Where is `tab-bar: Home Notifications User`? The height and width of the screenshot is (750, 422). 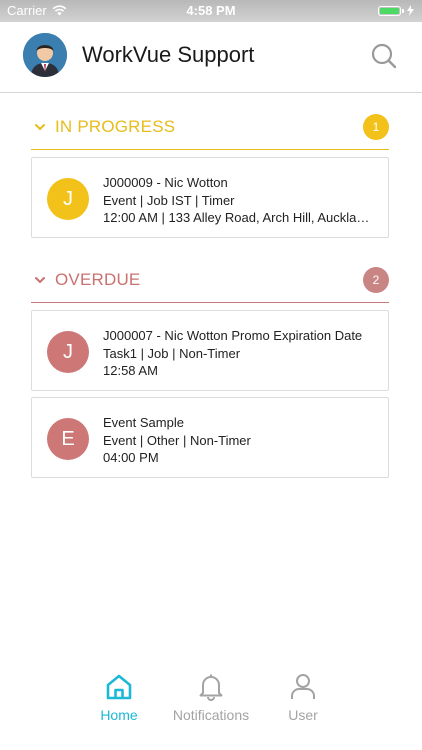 tab-bar: Home Notifications User is located at coordinates (211, 710).